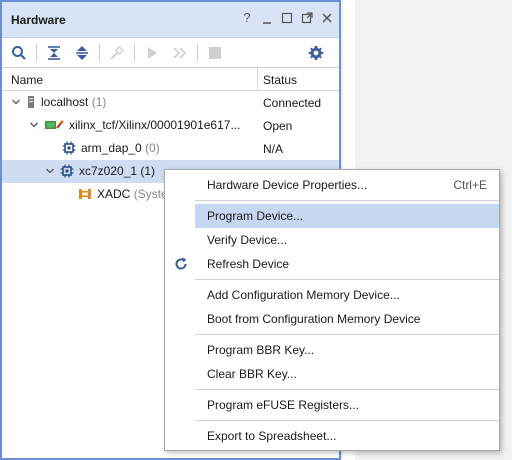 Image resolution: width=512 pixels, height=460 pixels. What do you see at coordinates (314, 319) in the screenshot?
I see `menu-item-label: Boot from Configuration Memory Device` at bounding box center [314, 319].